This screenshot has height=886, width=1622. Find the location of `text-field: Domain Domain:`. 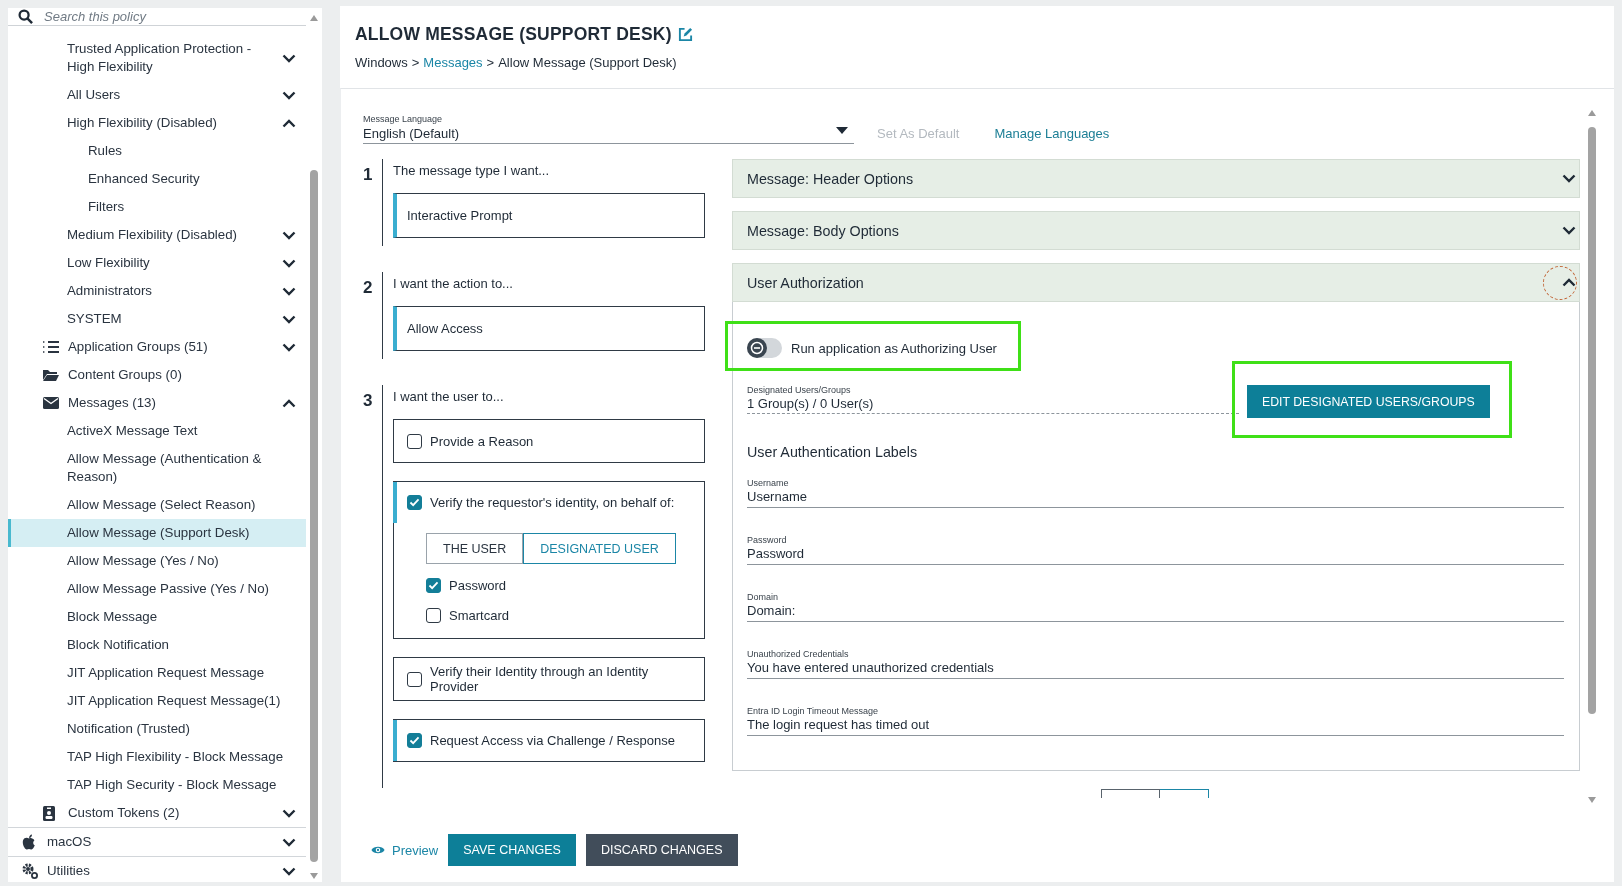

text-field: Domain Domain: is located at coordinates (1155, 607).